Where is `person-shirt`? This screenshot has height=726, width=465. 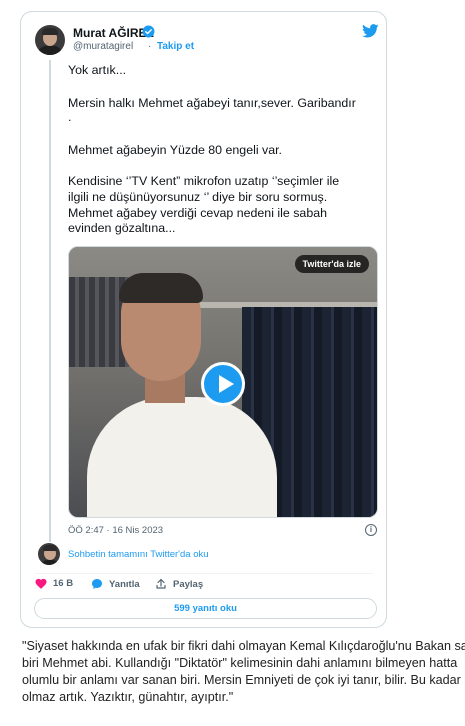 person-shirt is located at coordinates (182, 457).